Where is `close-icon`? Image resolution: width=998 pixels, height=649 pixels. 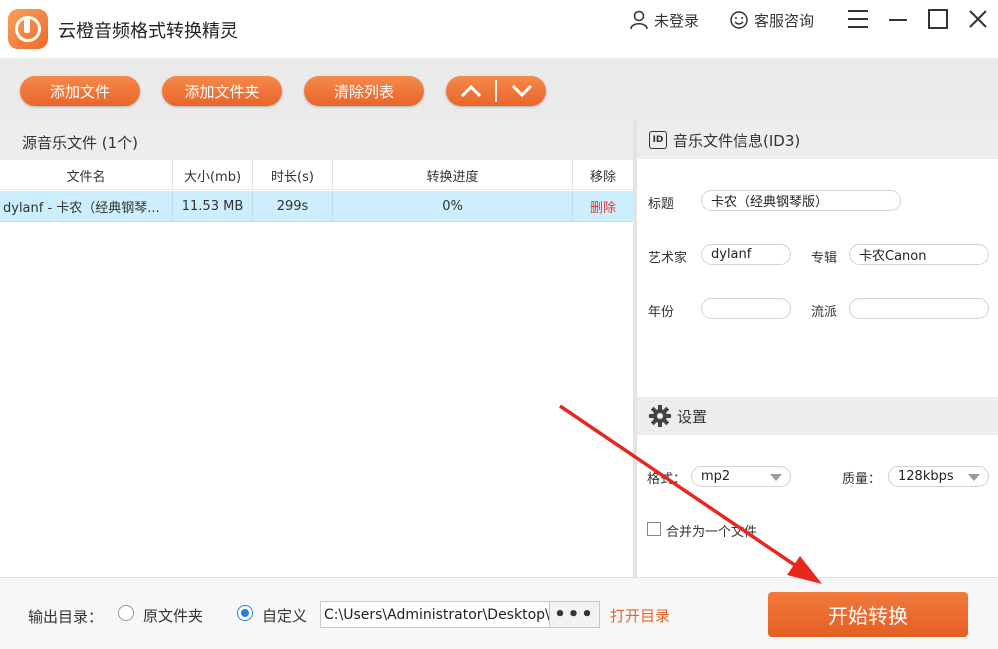 close-icon is located at coordinates (978, 19).